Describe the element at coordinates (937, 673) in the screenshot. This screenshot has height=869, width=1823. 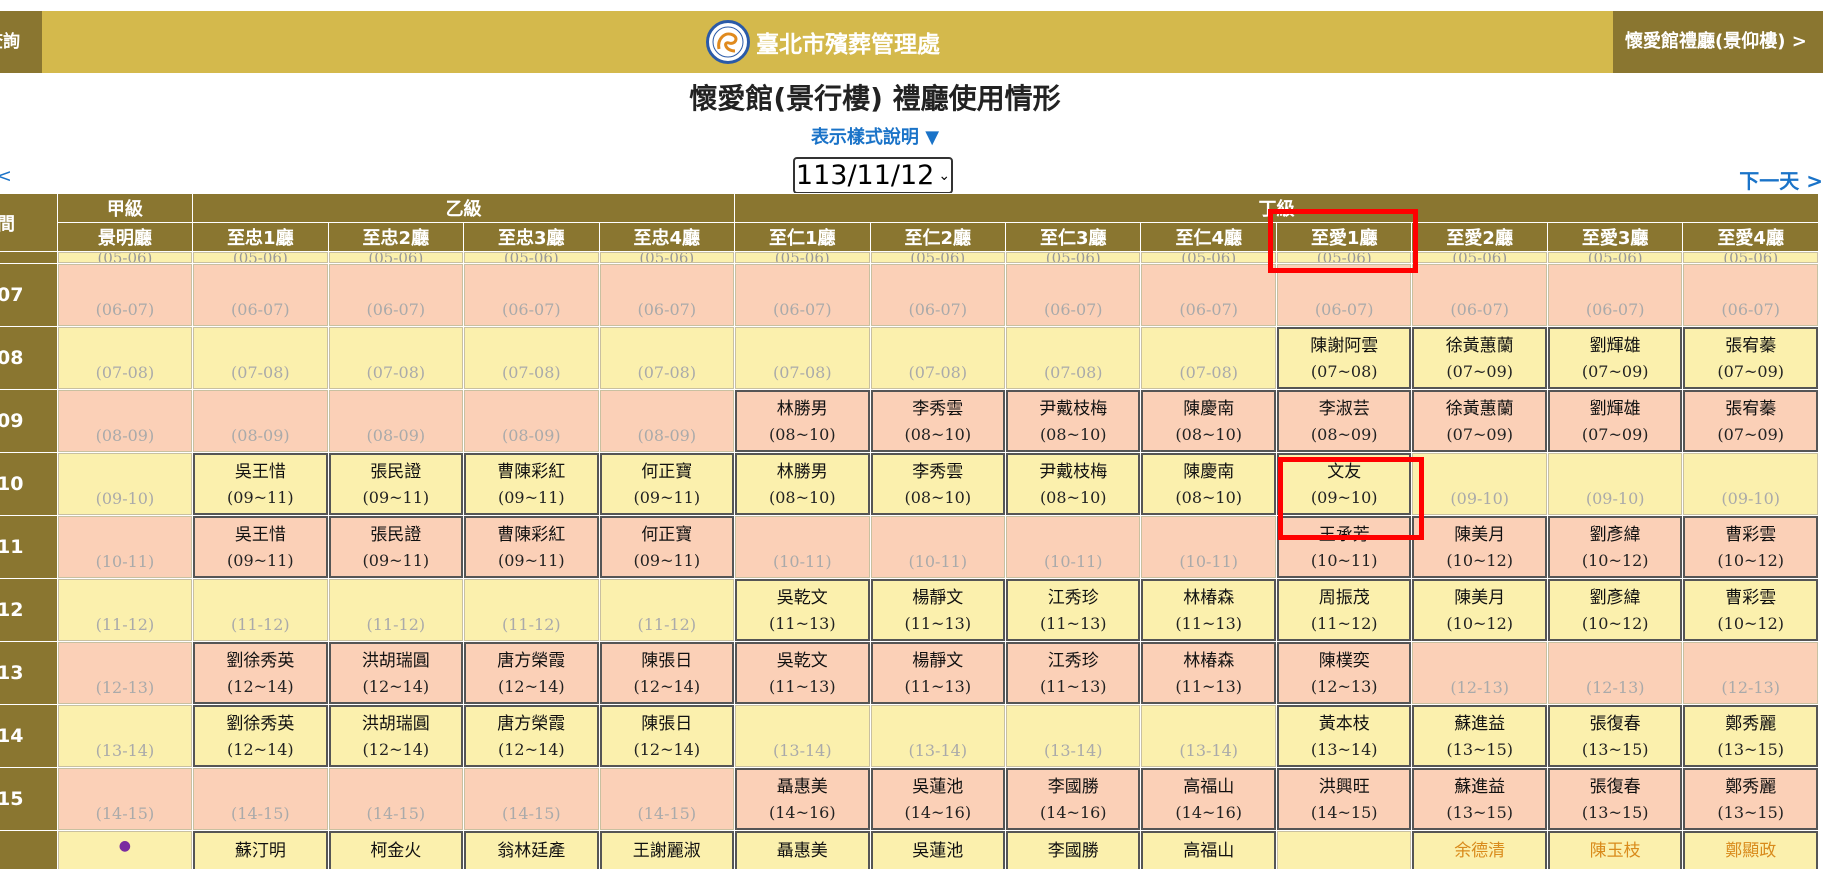
I see `booking-cell: 楊靜文 (11~13)` at that location.